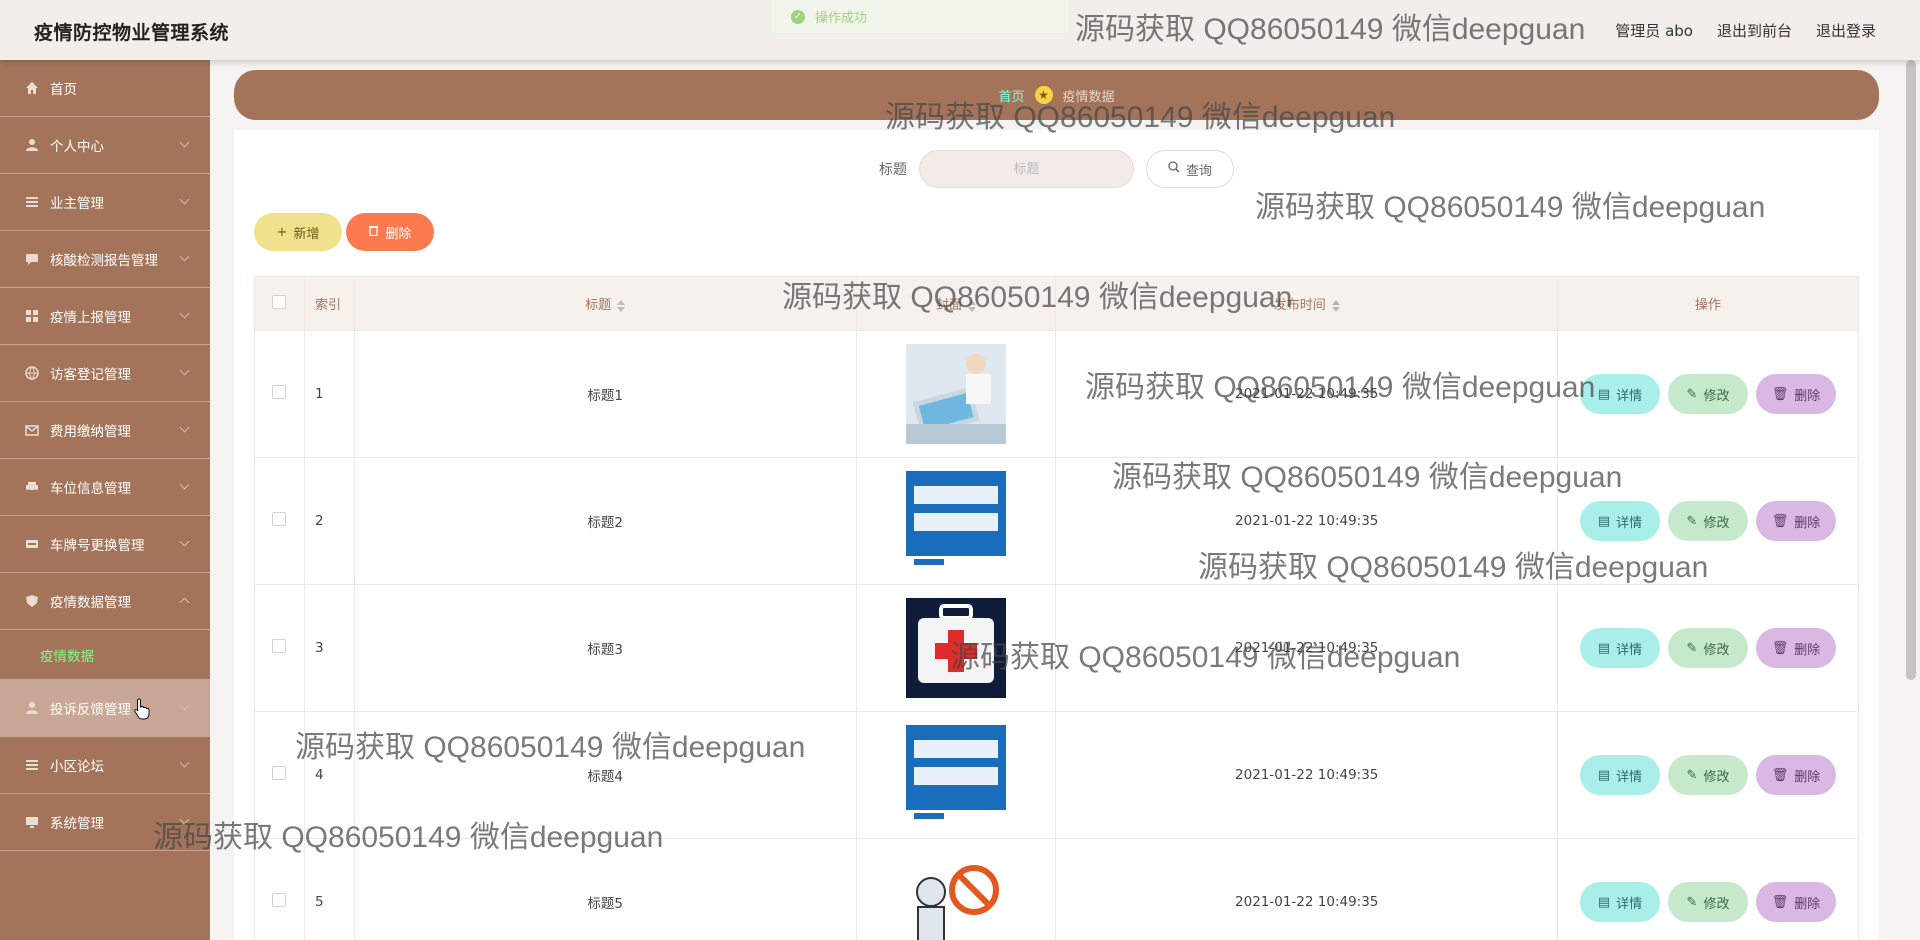 This screenshot has height=940, width=1920. What do you see at coordinates (97, 546) in the screenshot?
I see `sidebar-item-label: 车牌号更换管理` at bounding box center [97, 546].